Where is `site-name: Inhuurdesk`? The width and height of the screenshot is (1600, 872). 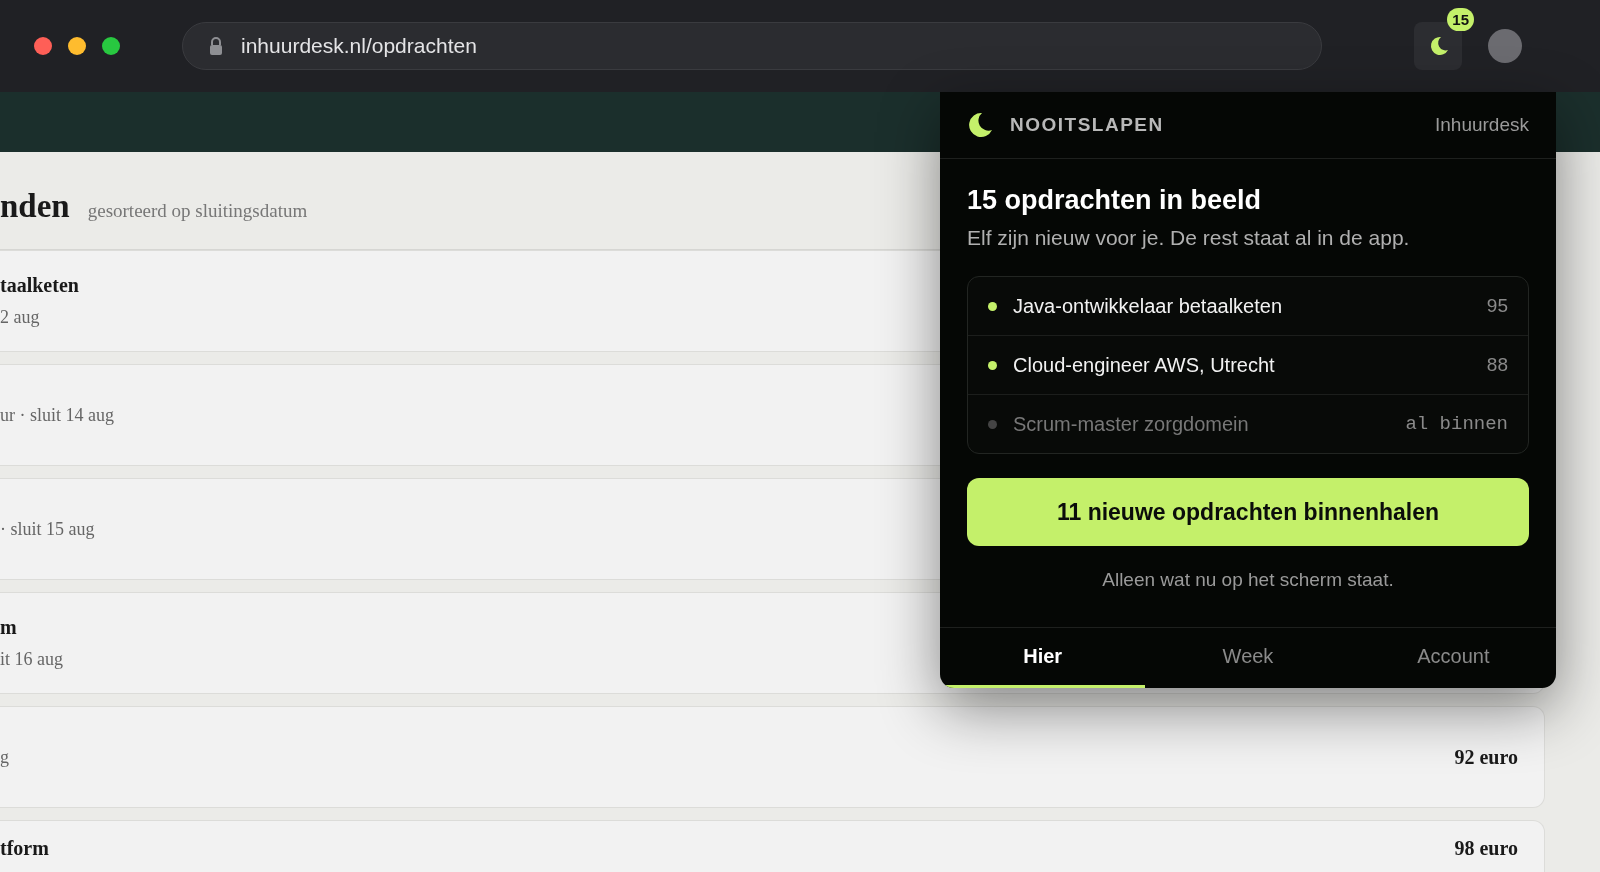 site-name: Inhuurdesk is located at coordinates (1482, 125).